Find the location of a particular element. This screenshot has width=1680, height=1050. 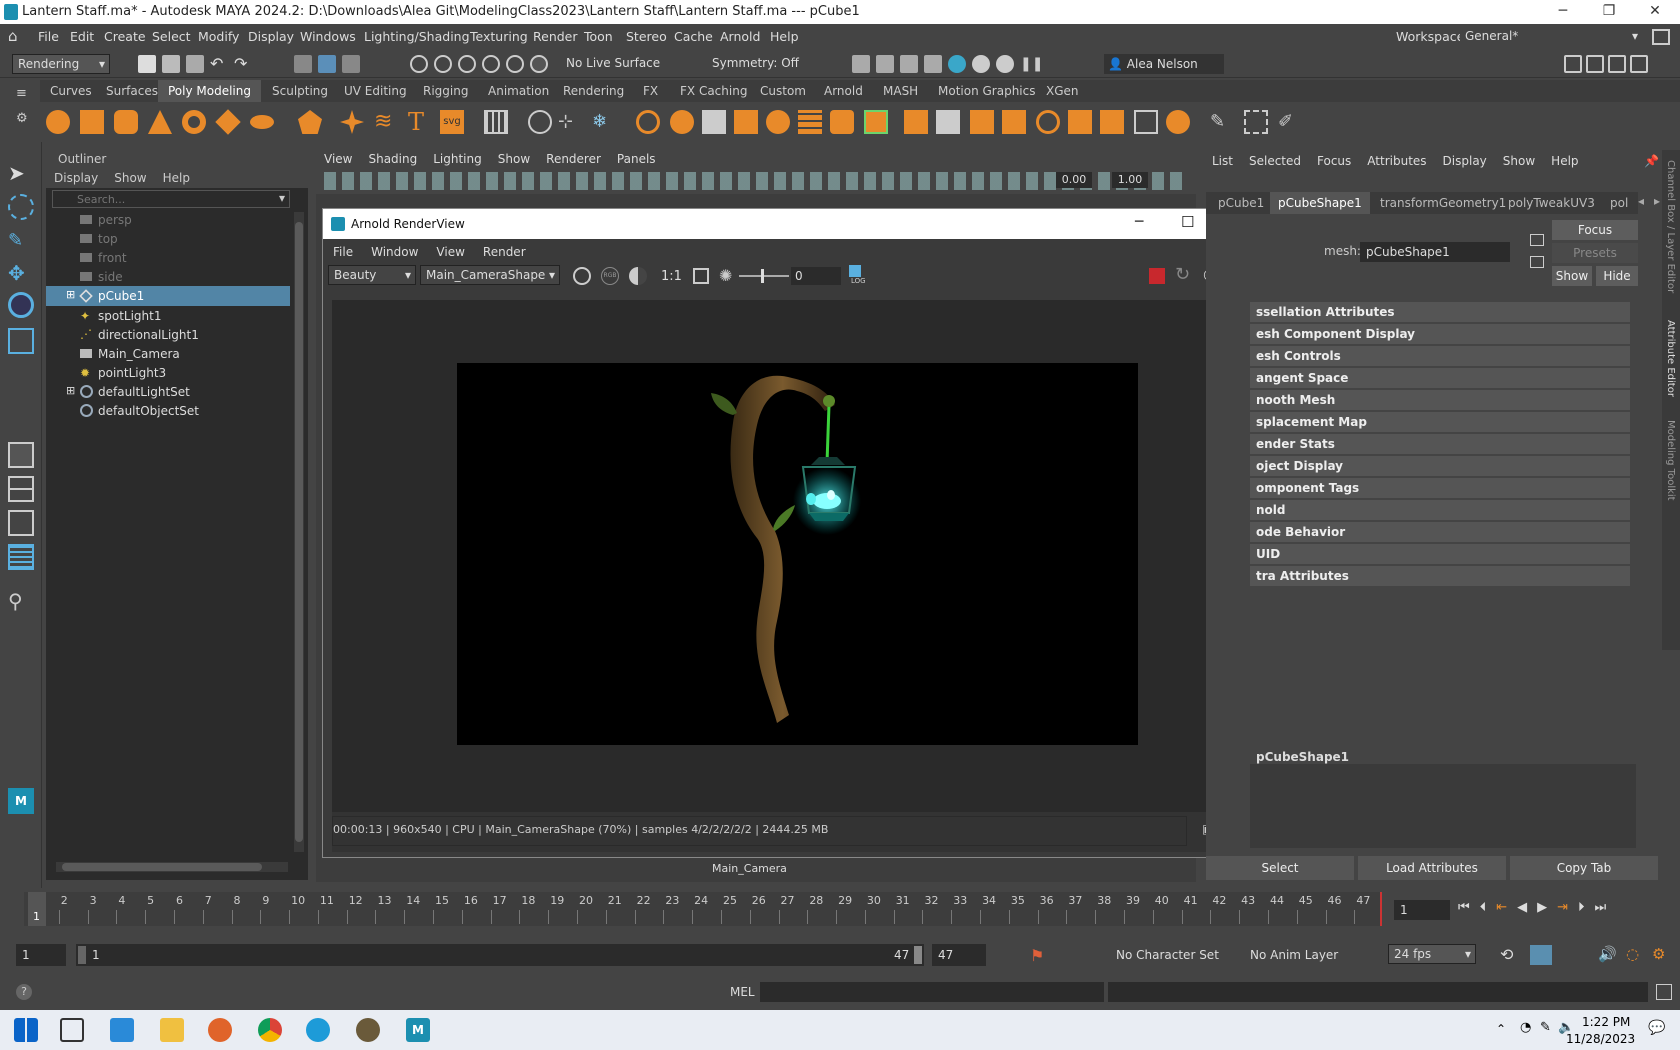

side-tab-attribute-editor: Attribute Editor is located at coordinates (1670, 358).